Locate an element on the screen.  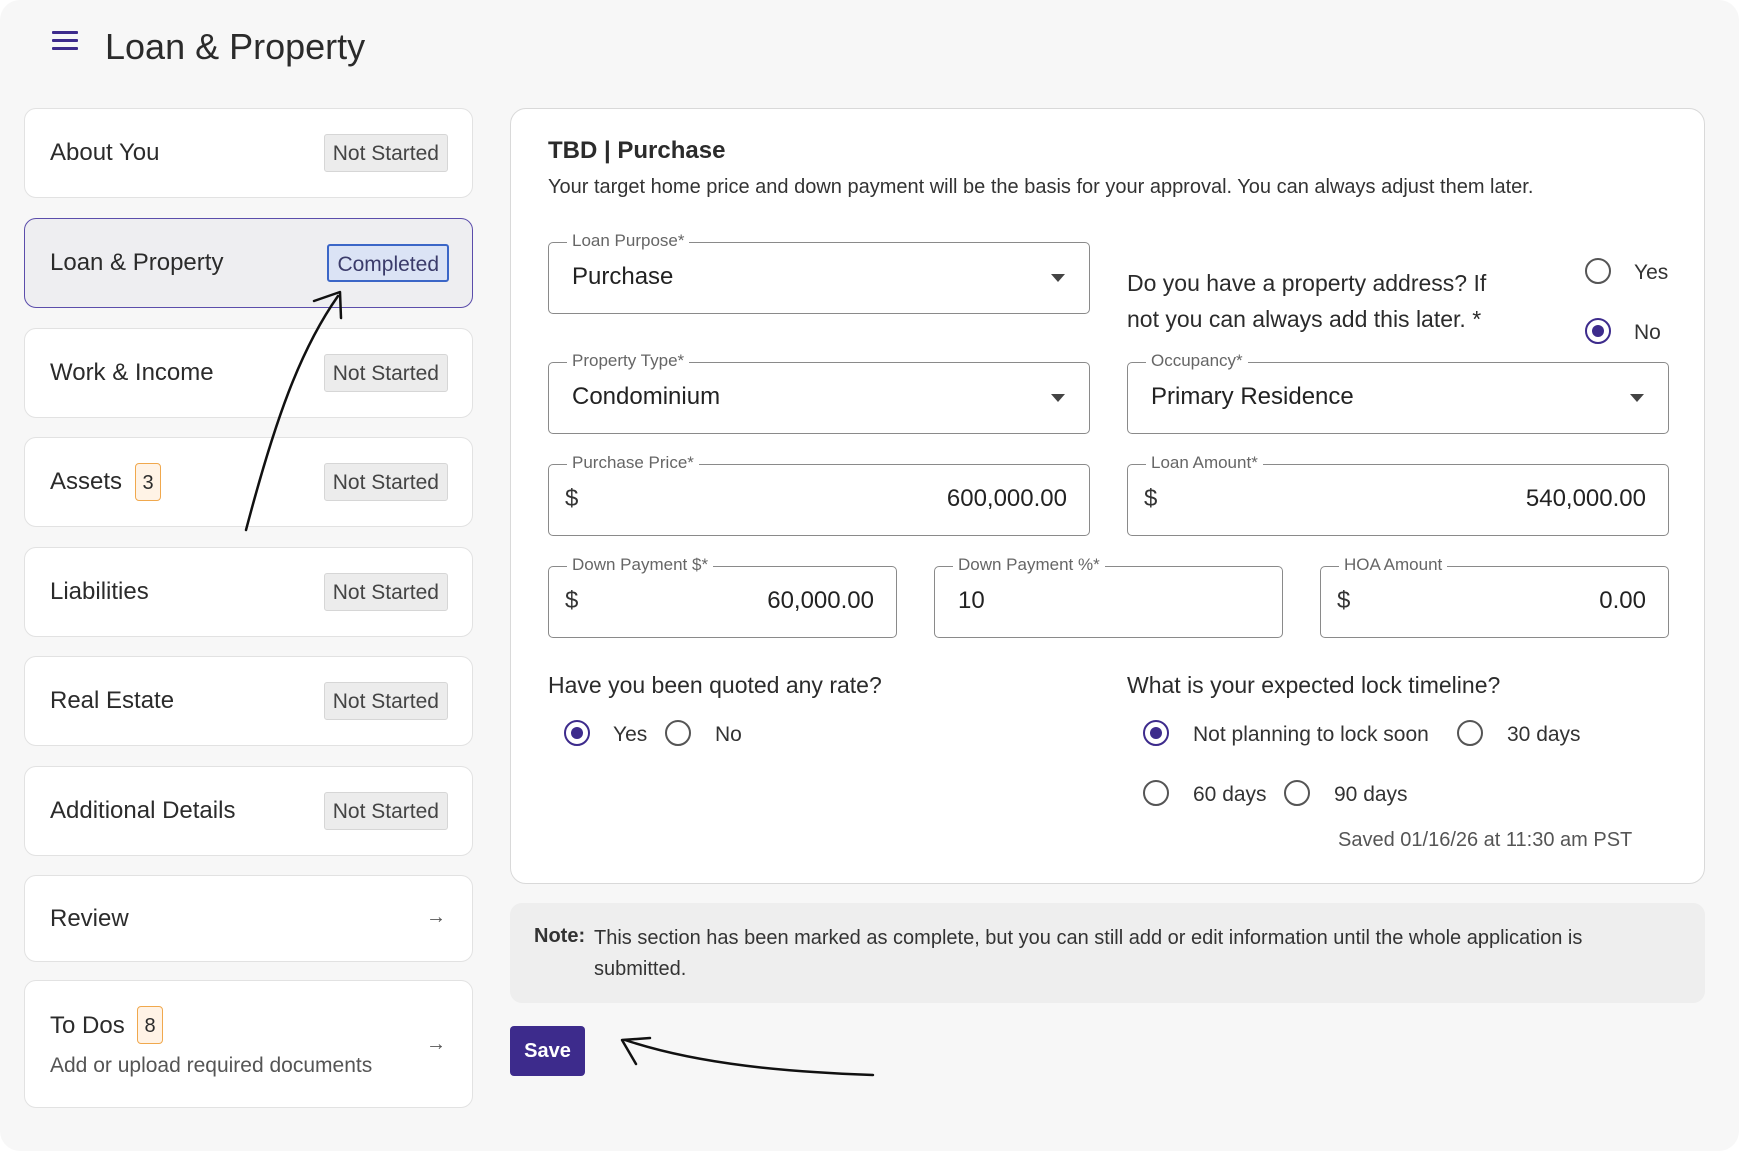
sidebar-item-label: Assets is located at coordinates (86, 481).